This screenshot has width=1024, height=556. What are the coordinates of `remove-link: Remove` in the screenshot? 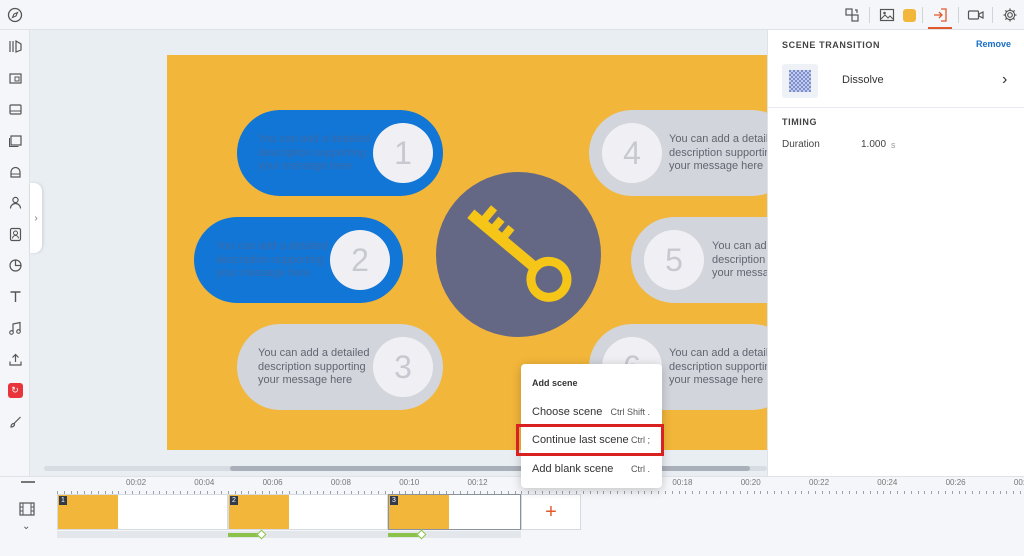 It's located at (993, 44).